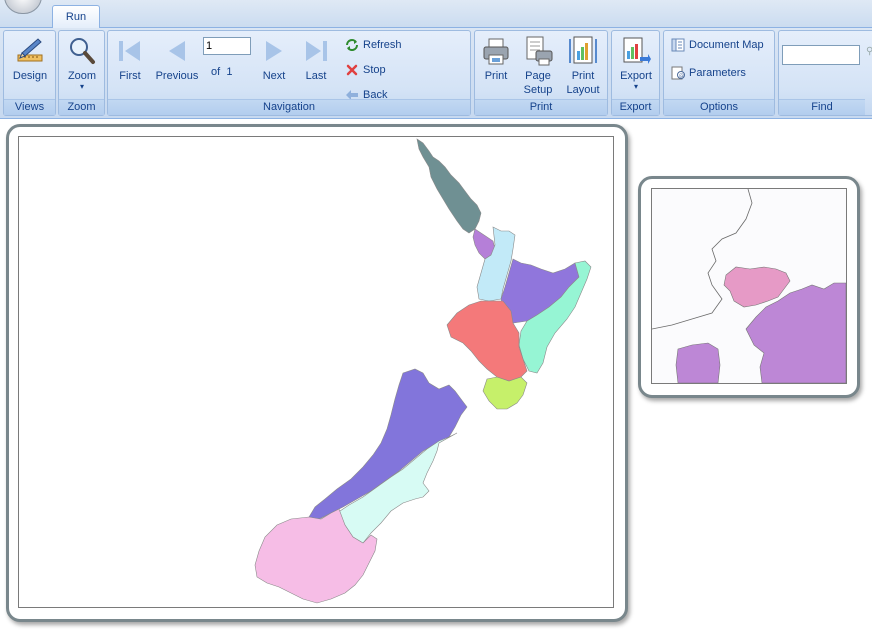 The image size is (872, 631). What do you see at coordinates (678, 45) in the screenshot?
I see `document-map-icon` at bounding box center [678, 45].